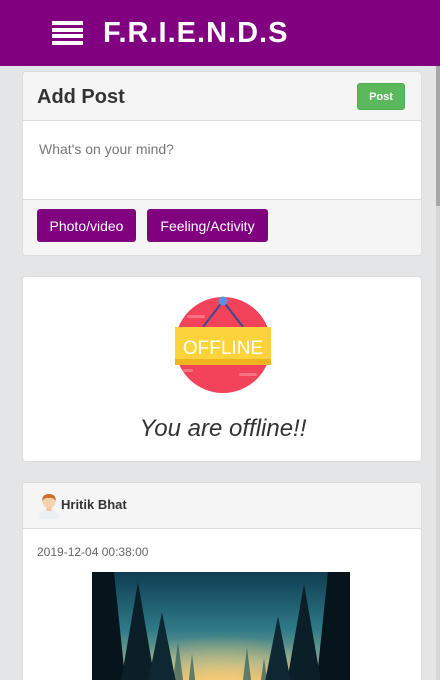 The width and height of the screenshot is (440, 680). Describe the element at coordinates (223, 348) in the screenshot. I see `offline-sign-text: OFFLINE` at that location.